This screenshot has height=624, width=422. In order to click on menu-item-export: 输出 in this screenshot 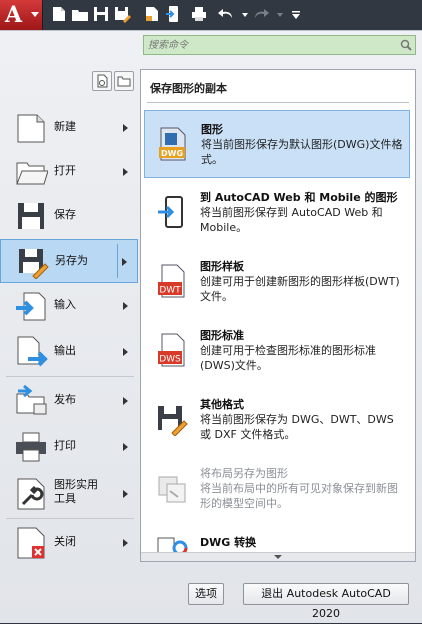, I will do `click(69, 352)`.